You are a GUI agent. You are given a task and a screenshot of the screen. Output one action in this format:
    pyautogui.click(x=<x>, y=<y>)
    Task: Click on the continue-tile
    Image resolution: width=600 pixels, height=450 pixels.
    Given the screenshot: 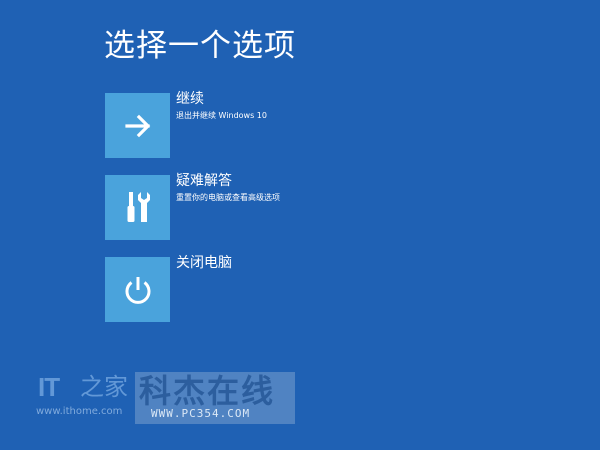 What is the action you would take?
    pyautogui.click(x=137, y=125)
    